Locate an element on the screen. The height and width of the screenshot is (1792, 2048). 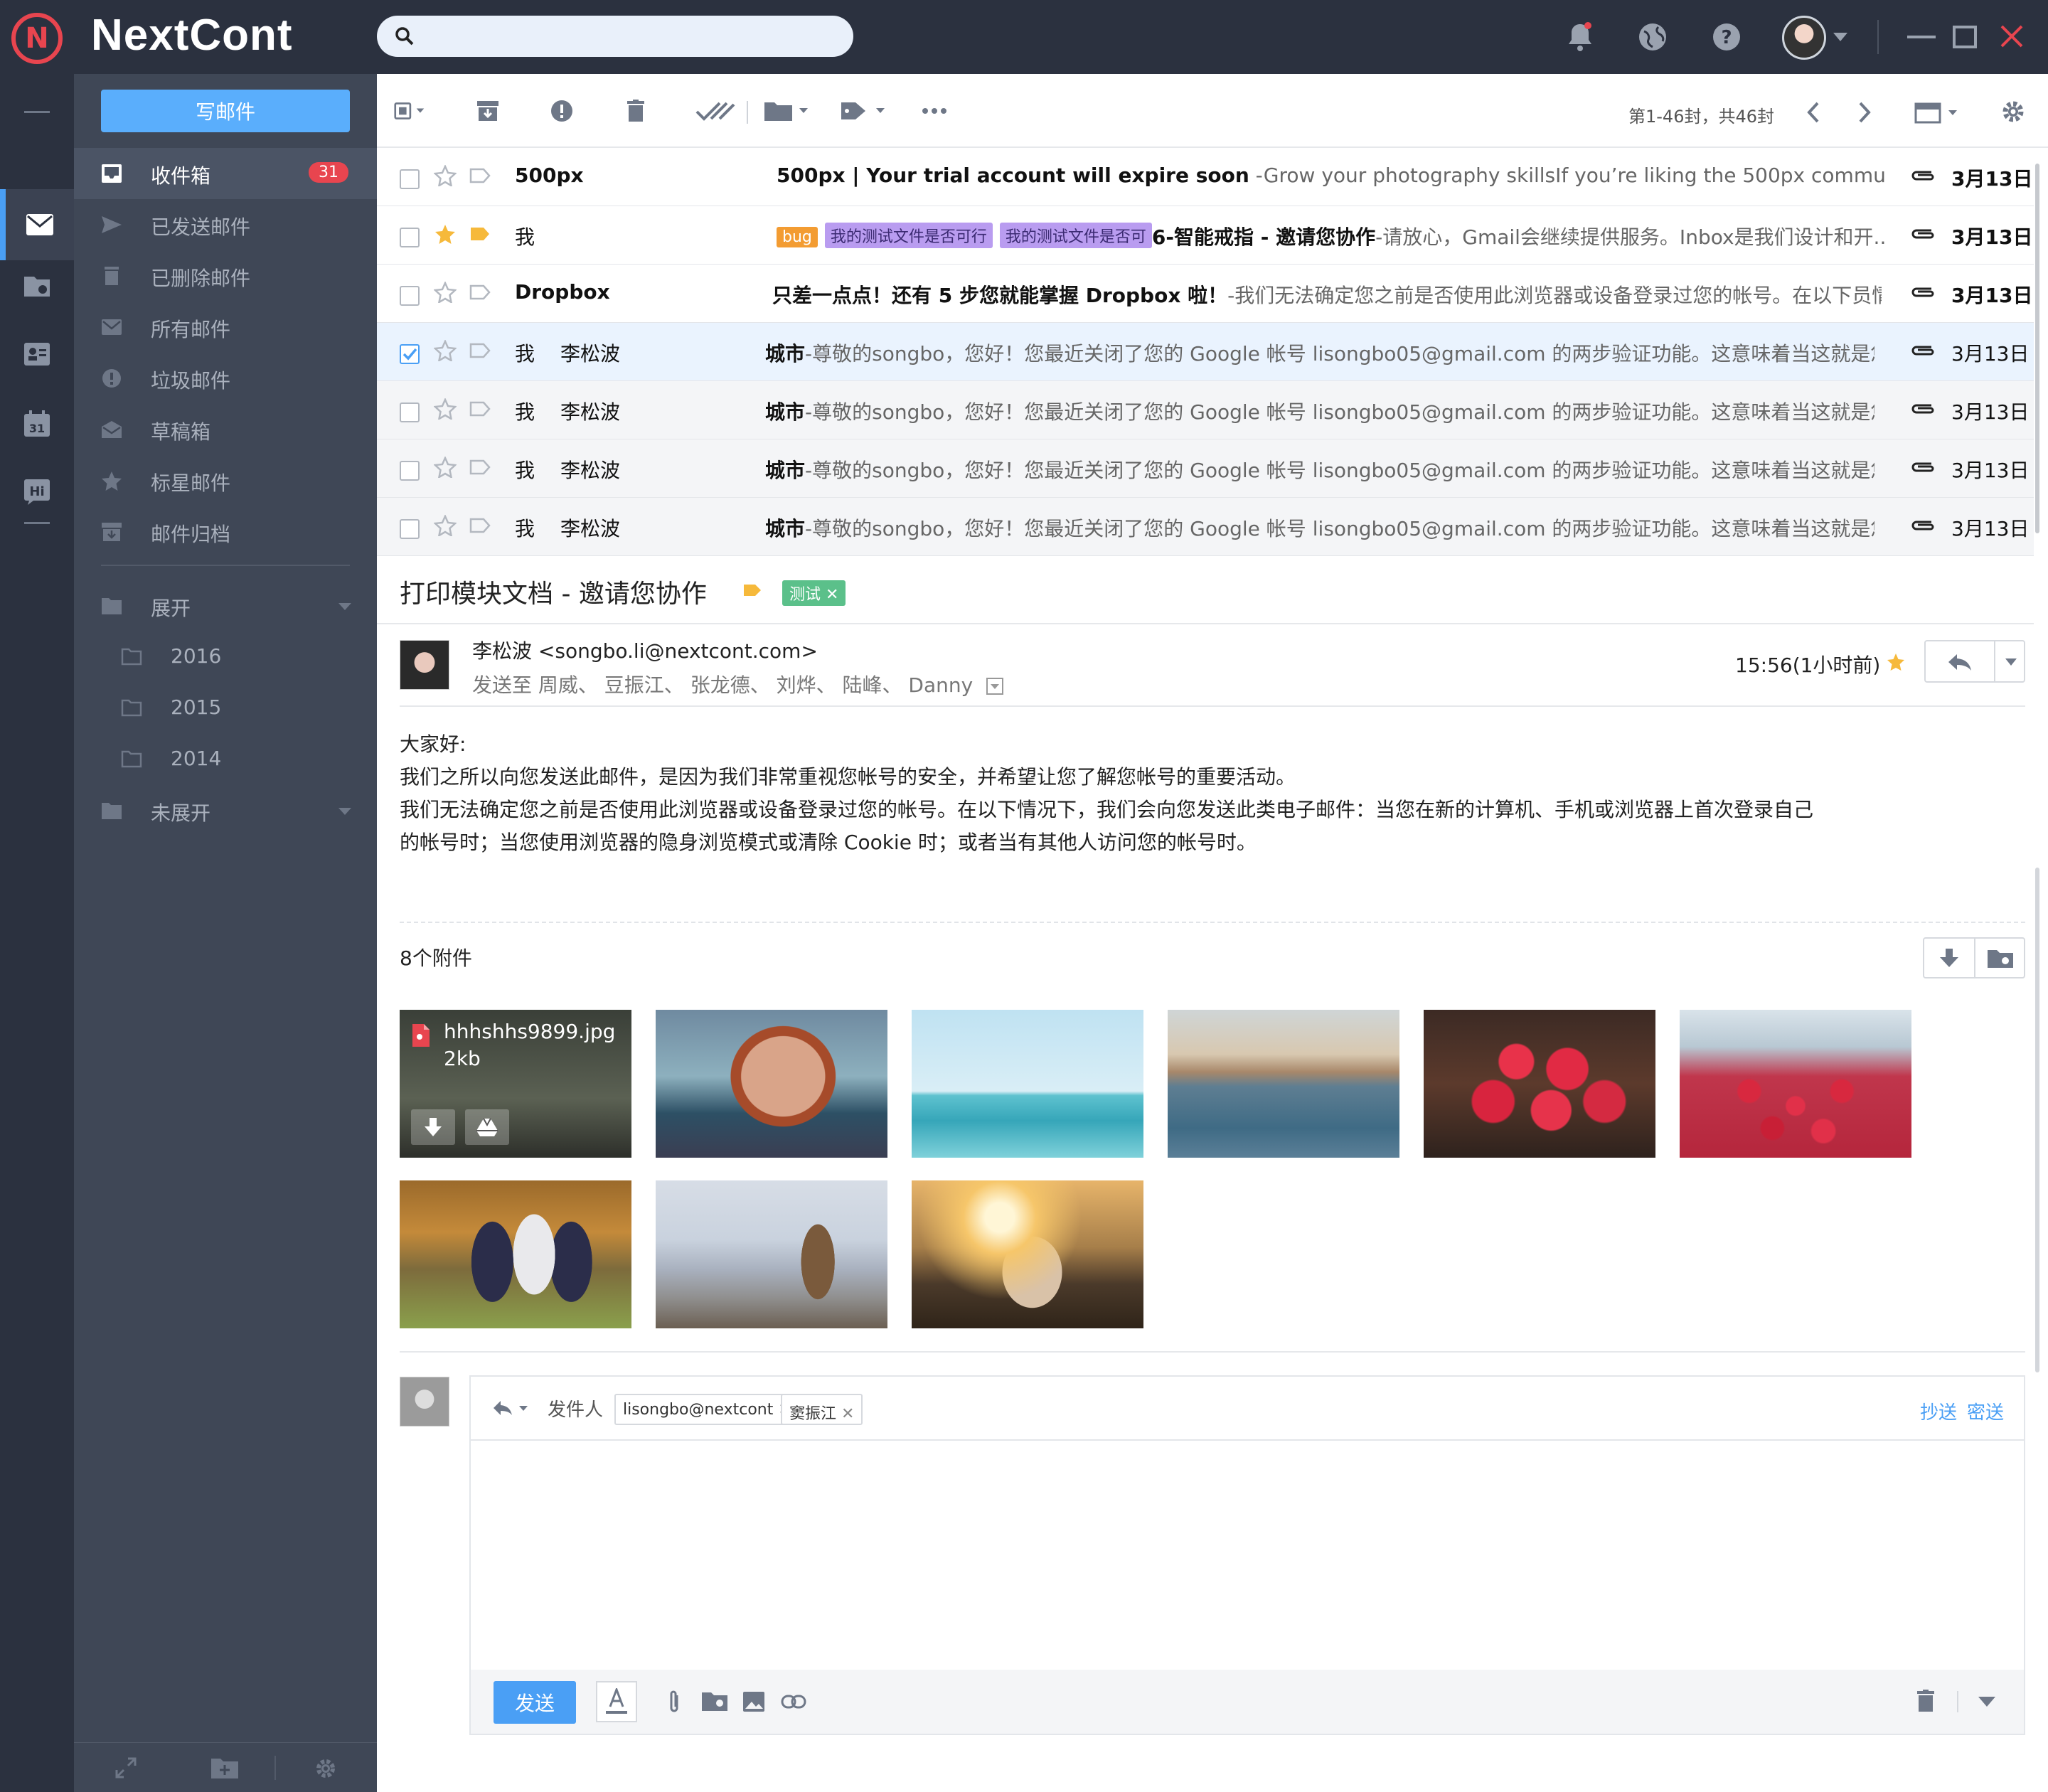
sidebar-group-collapsed: 未展开 is located at coordinates (225, 810).